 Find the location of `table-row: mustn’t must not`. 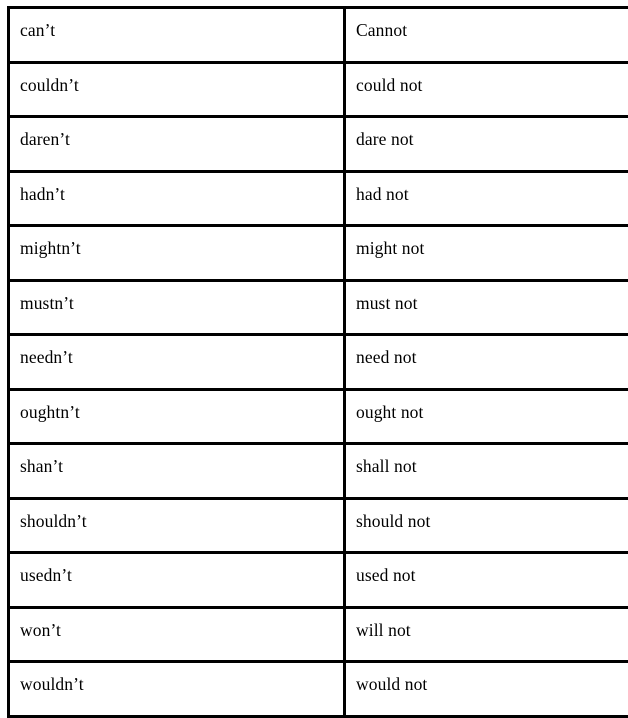

table-row: mustn’t must not is located at coordinates (318, 307).